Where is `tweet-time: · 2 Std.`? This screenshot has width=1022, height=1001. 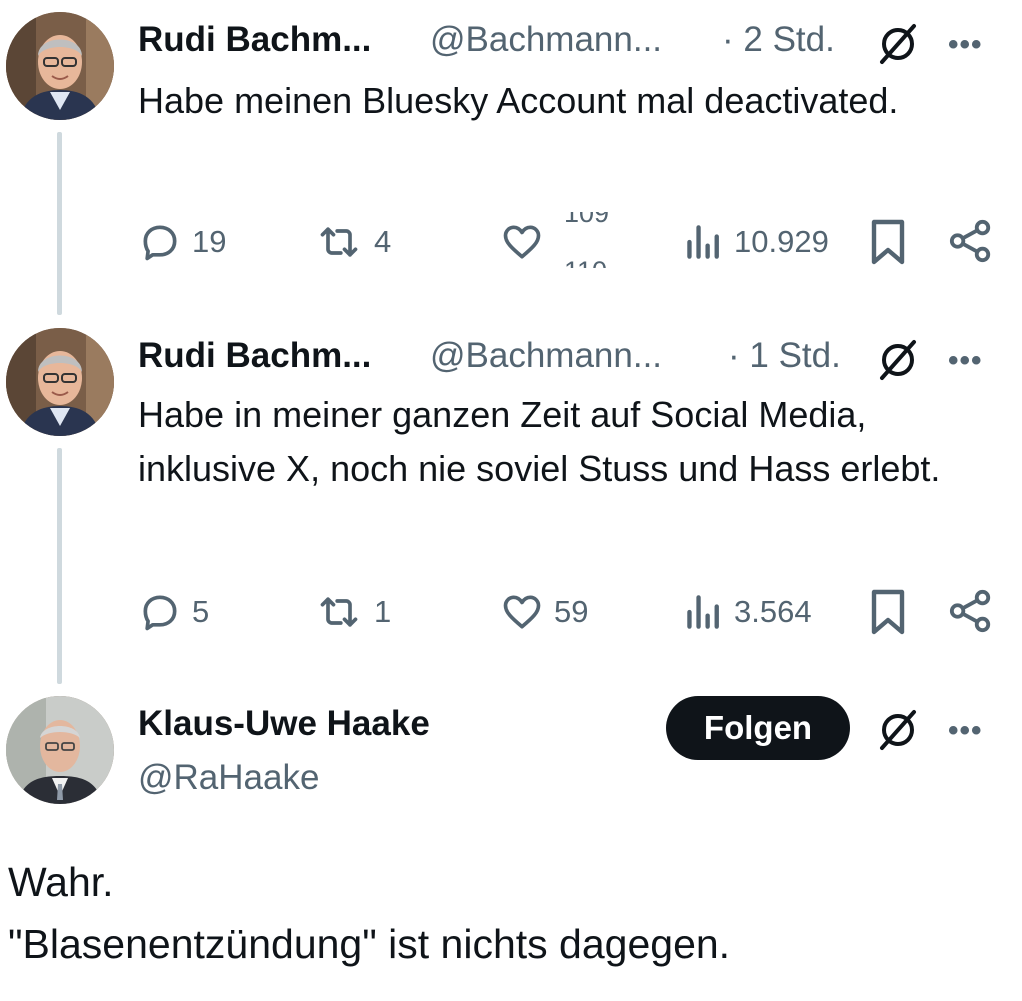 tweet-time: · 2 Std. is located at coordinates (778, 40).